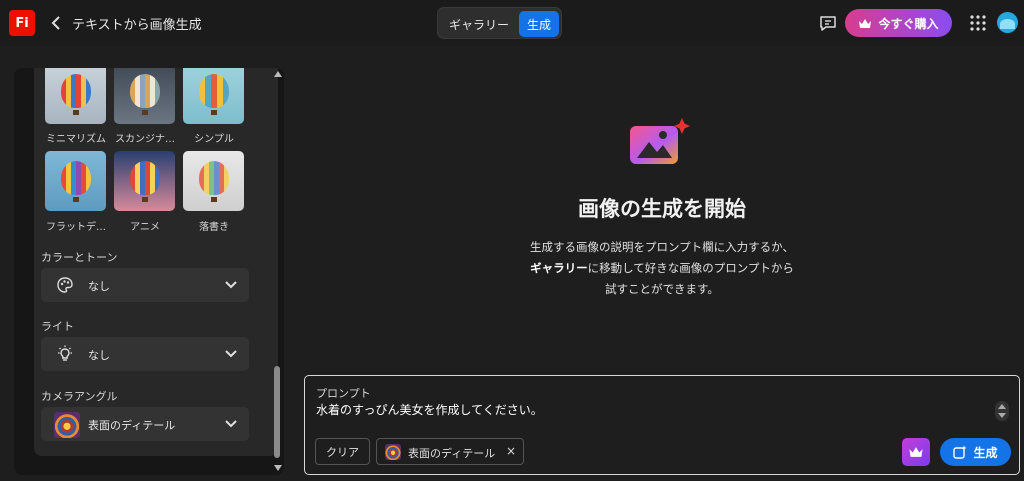  What do you see at coordinates (278, 468) in the screenshot?
I see `scroll-down-arrow-icon` at bounding box center [278, 468].